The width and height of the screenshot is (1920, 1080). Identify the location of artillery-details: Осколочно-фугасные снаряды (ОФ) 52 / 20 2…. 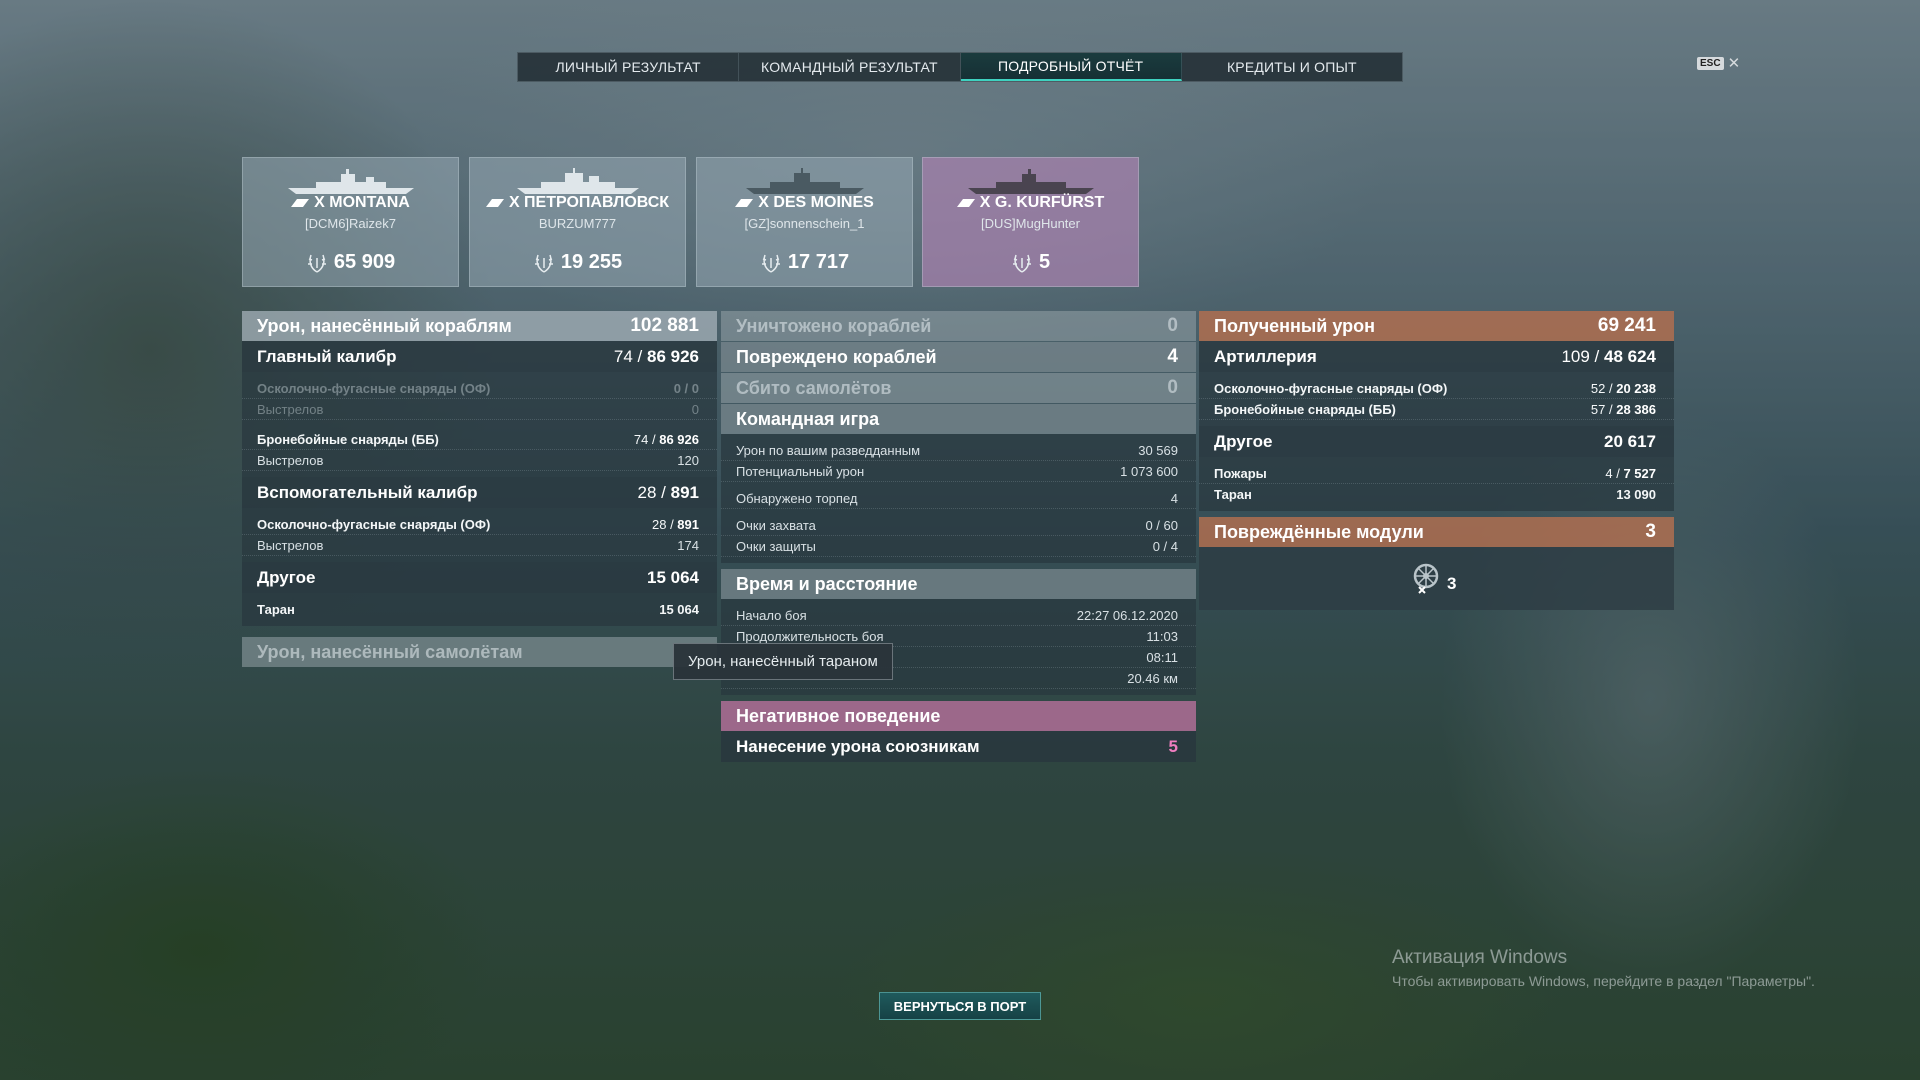
(1436, 399).